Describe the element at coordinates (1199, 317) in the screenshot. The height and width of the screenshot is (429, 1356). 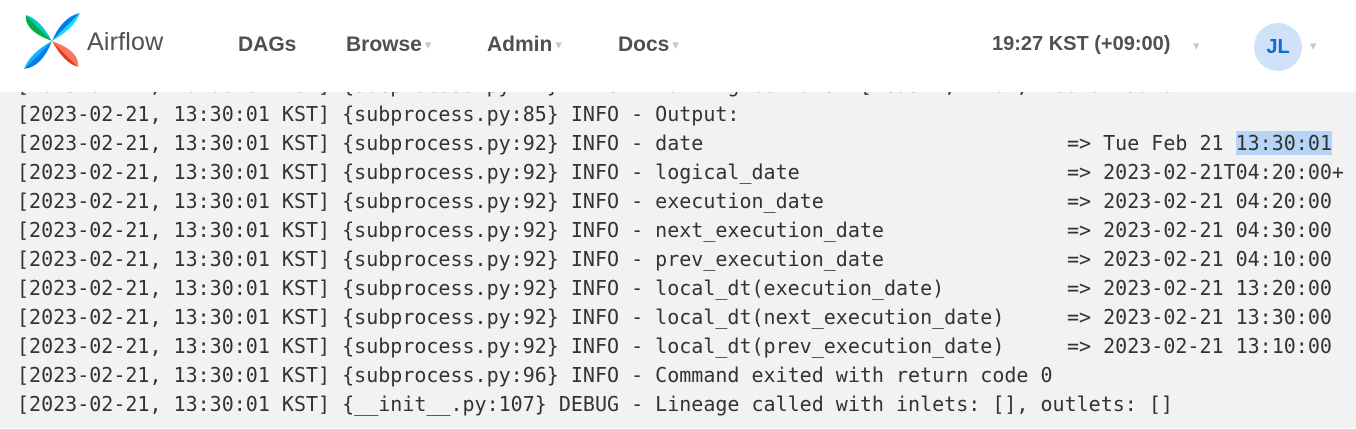
I see `log-value: => 2023-02-21 13:30:00` at that location.